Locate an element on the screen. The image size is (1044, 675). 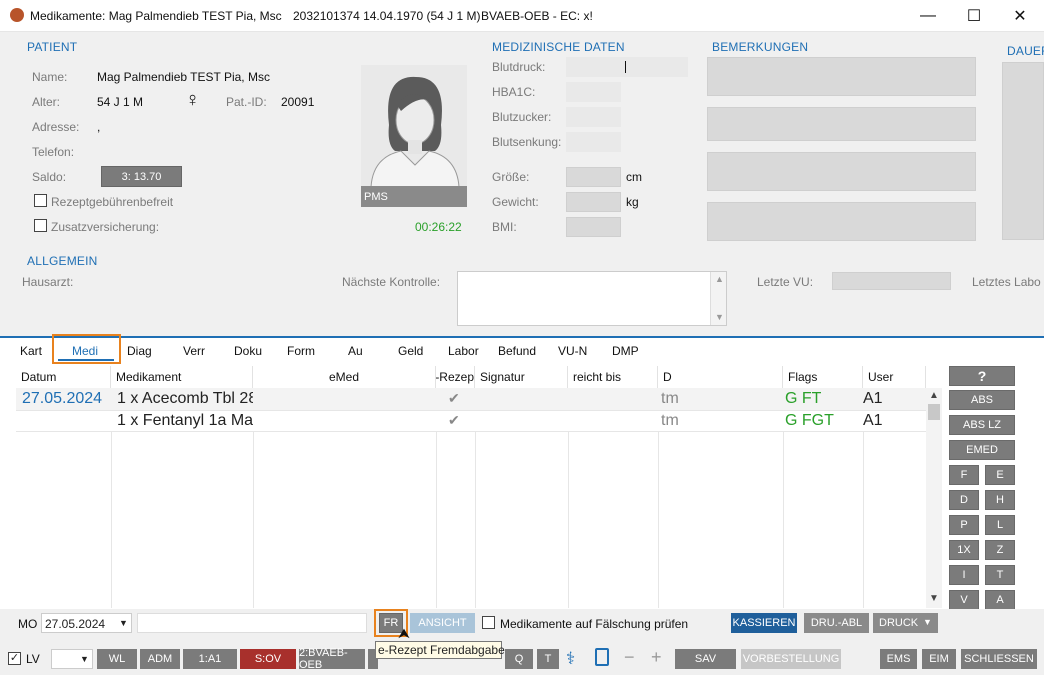
check-icon: ✔ is located at coordinates (454, 420).